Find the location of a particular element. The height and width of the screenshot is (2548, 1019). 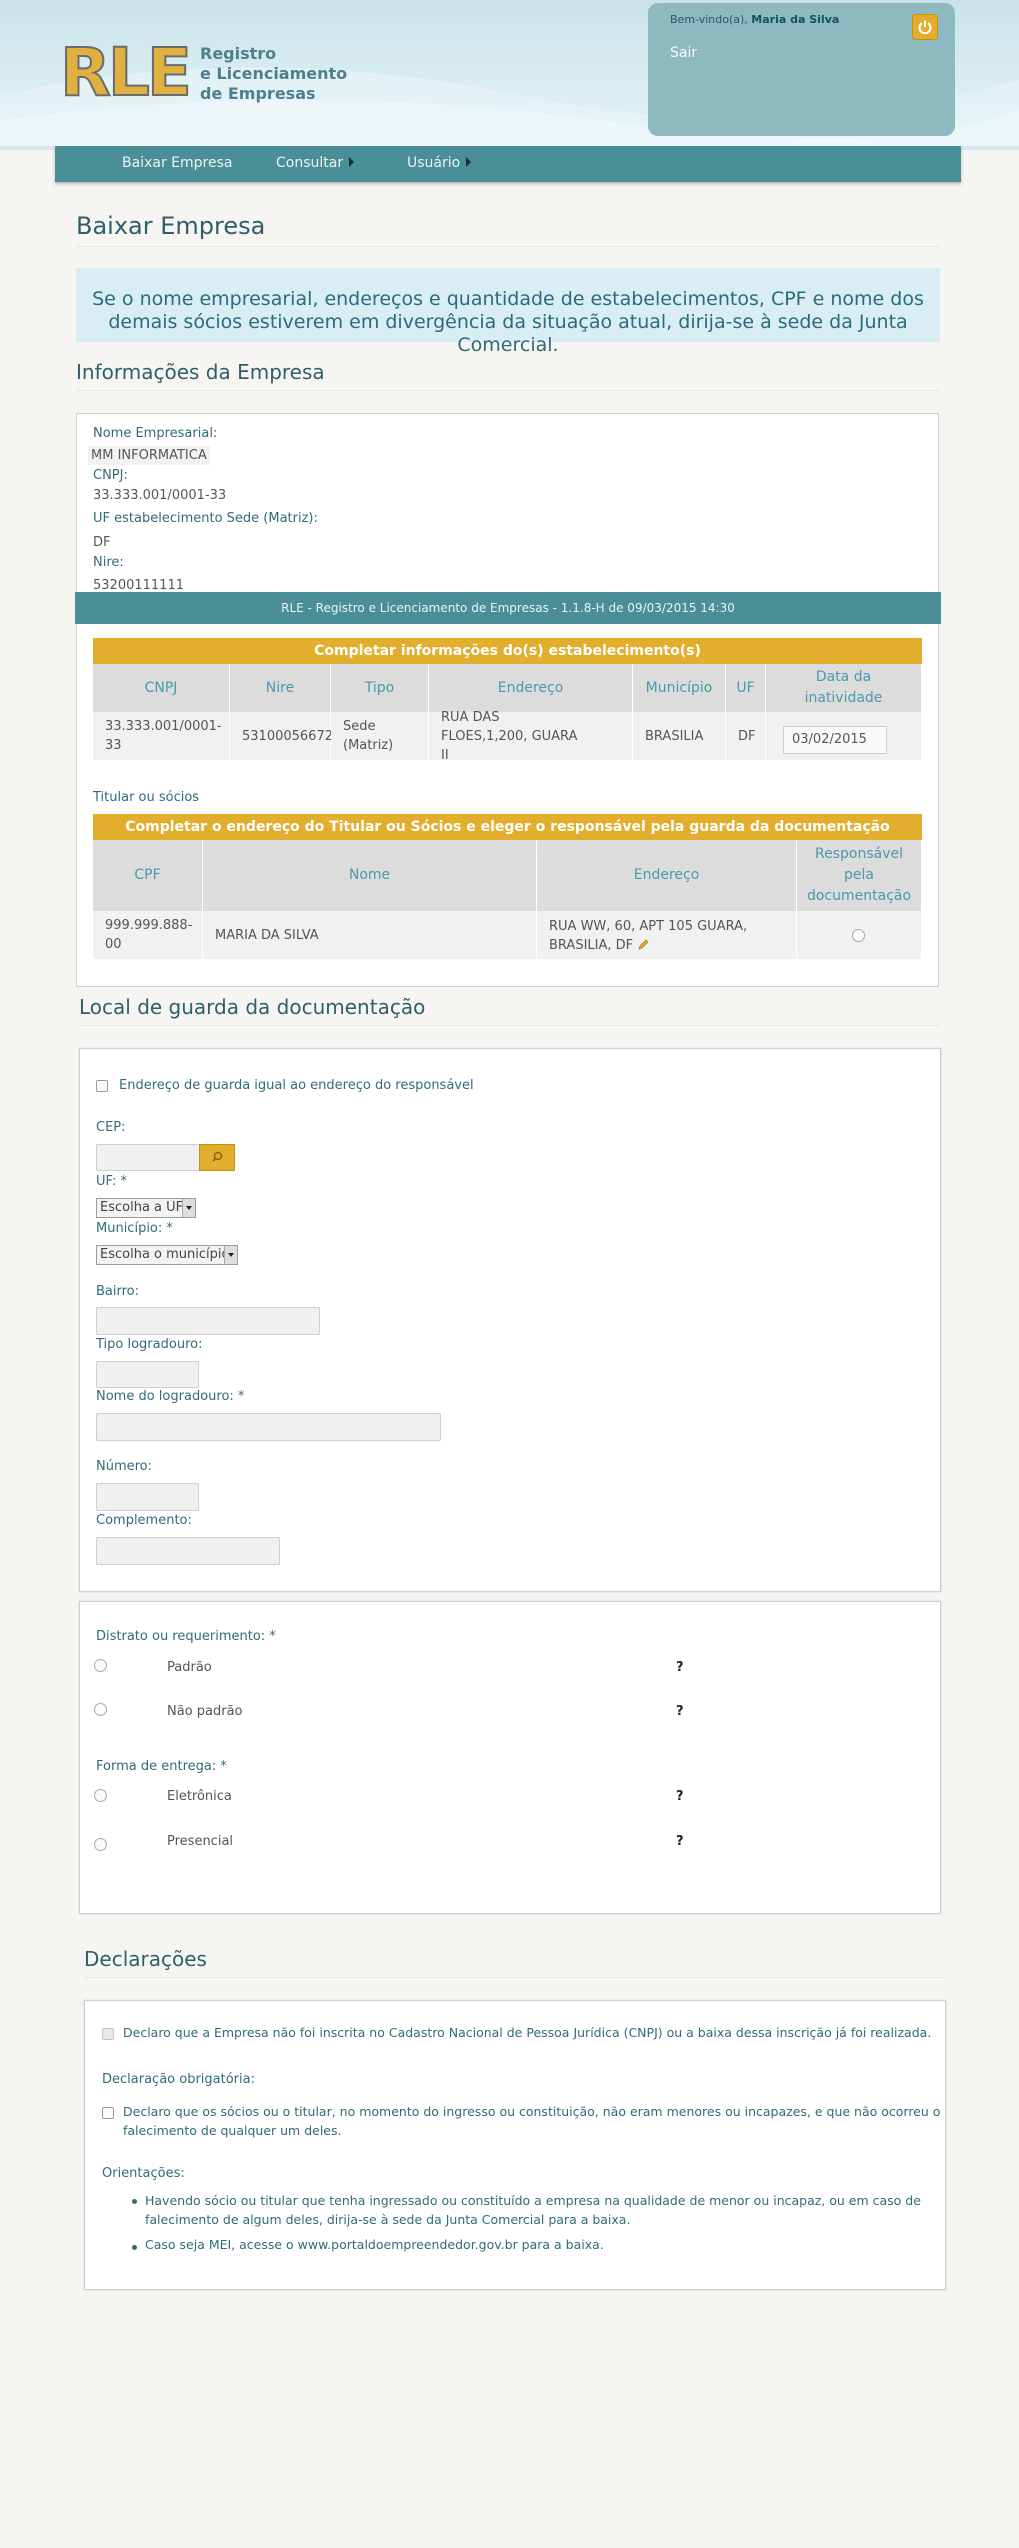

uf-sede-label: UF estabelecimento Sede (Matriz): is located at coordinates (205, 518).